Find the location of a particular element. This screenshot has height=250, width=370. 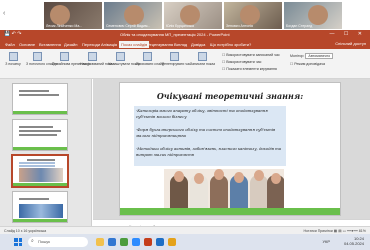

participant-name: Зенович Антонiя is located at coordinates (239, 26).